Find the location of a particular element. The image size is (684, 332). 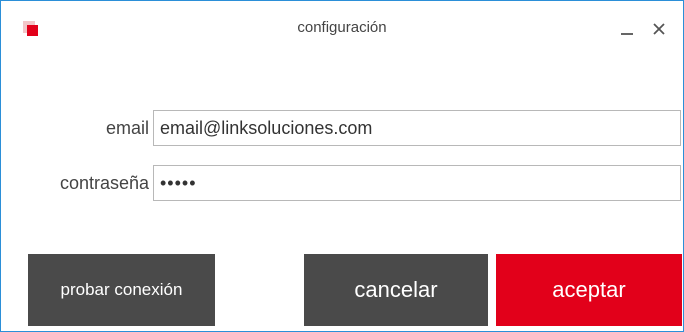

test-connection-button: probar conexión is located at coordinates (121, 290).